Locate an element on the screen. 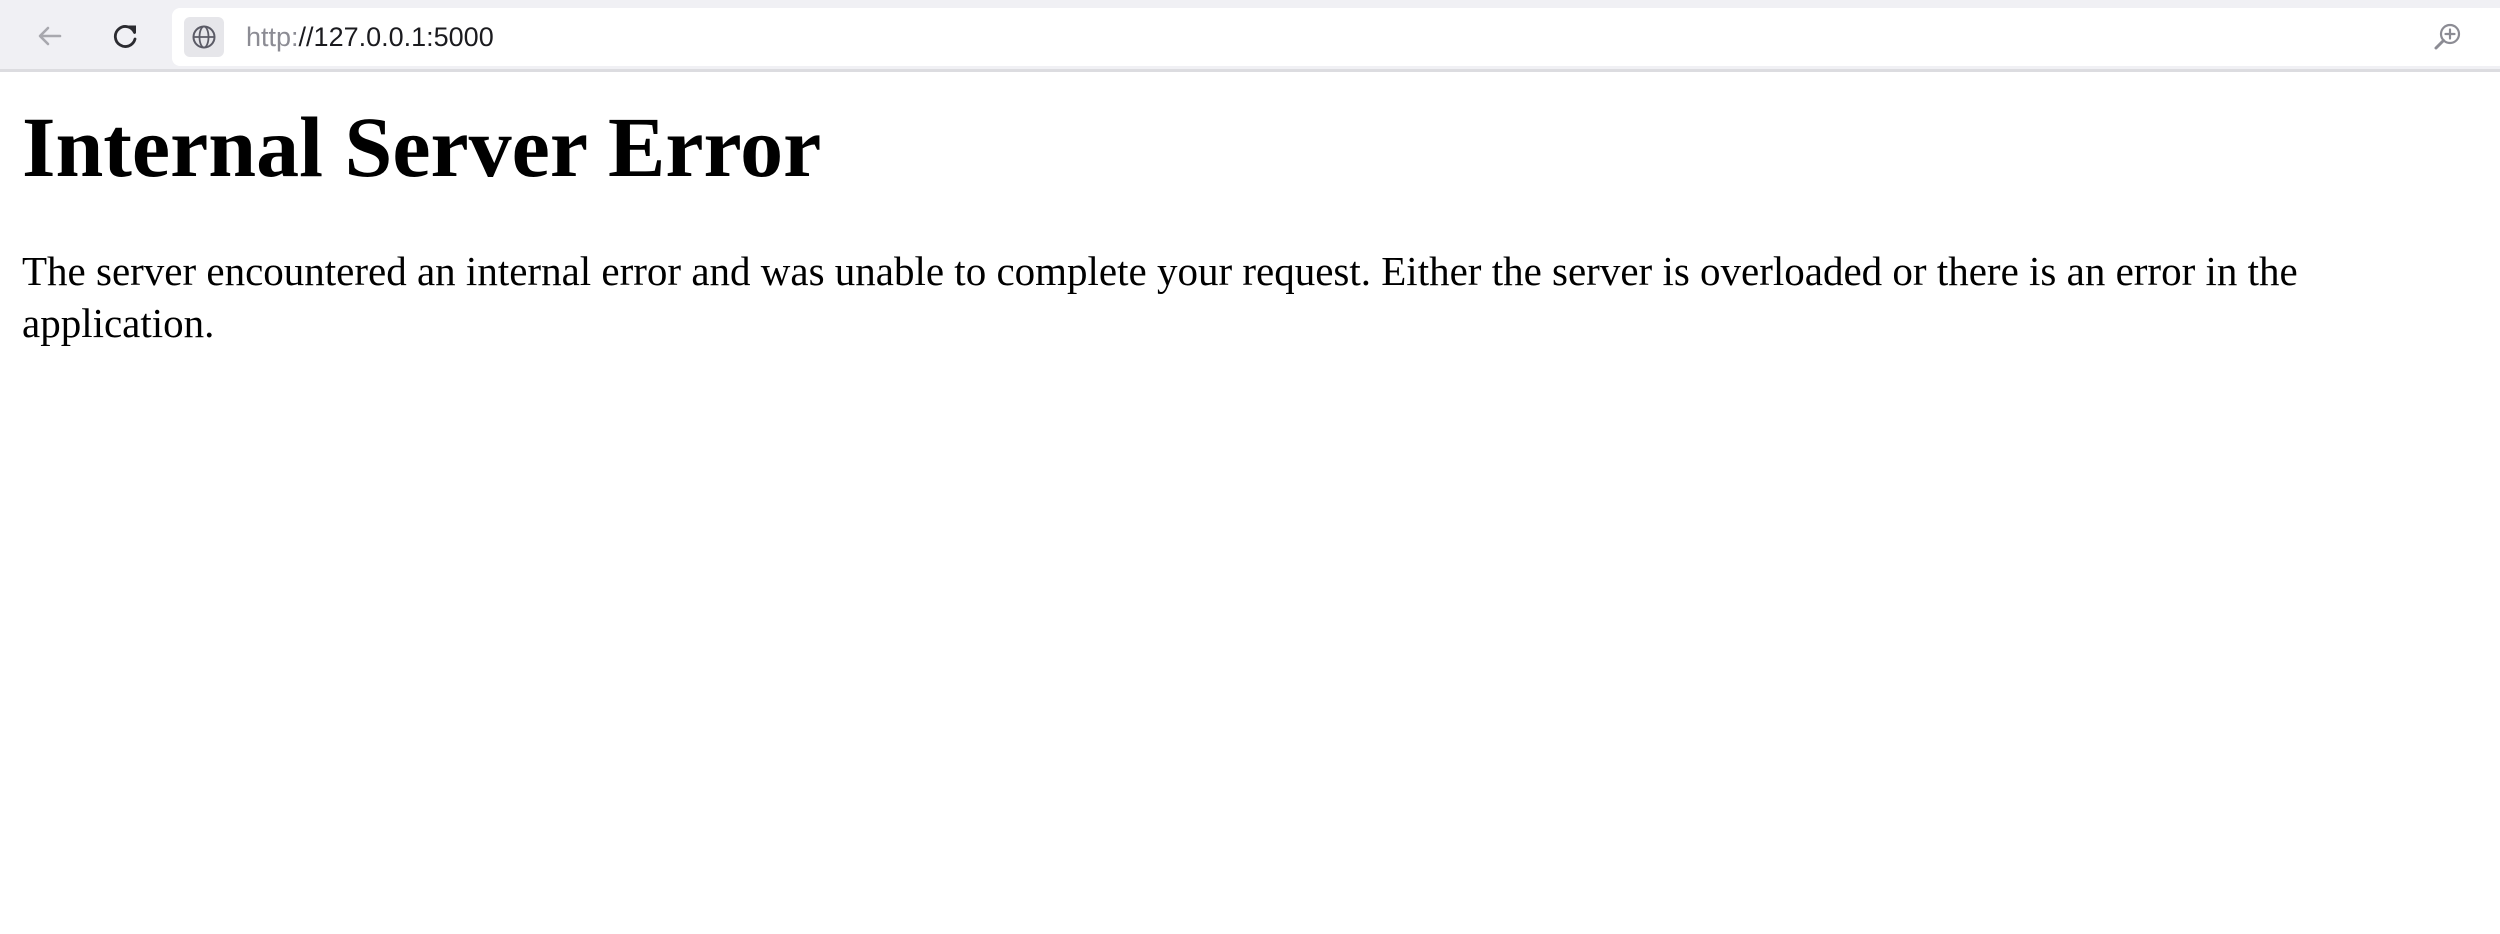 This screenshot has height=934, width=2500. browser-toolbar: http://127.0.0.1:5000 is located at coordinates (1250, 36).